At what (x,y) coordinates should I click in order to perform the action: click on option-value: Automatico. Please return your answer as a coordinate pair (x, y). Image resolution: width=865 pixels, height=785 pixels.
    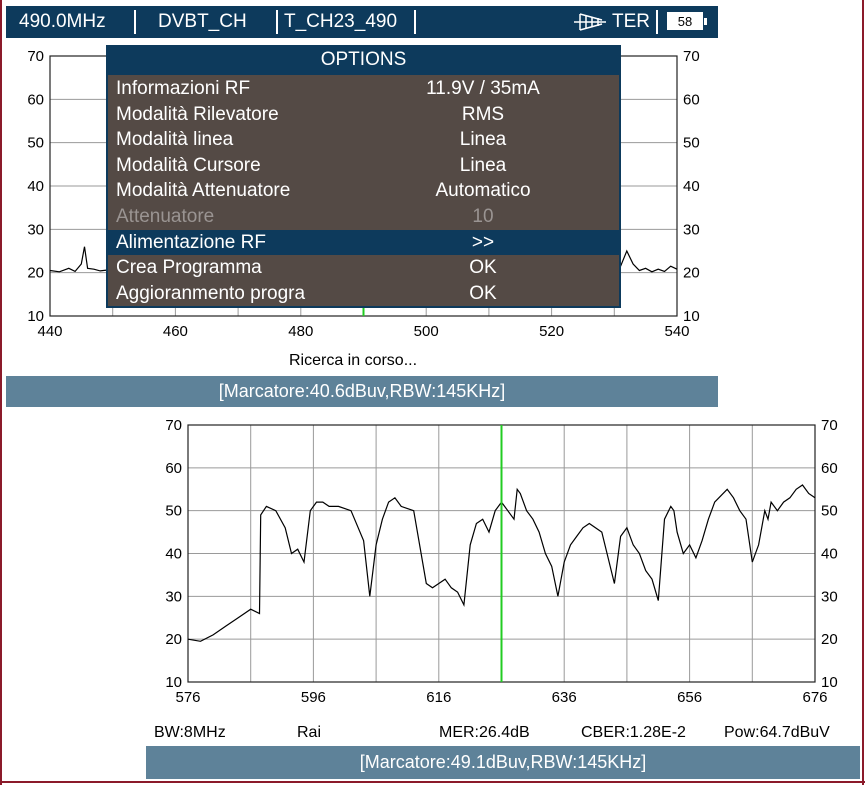
    Looking at the image, I should click on (483, 191).